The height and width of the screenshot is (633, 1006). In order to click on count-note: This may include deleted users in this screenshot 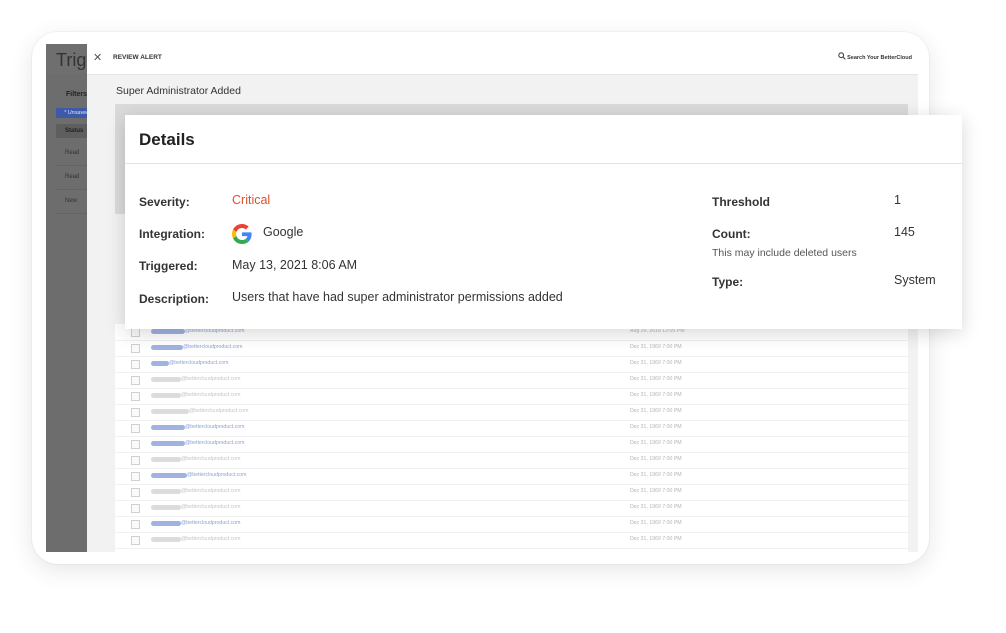, I will do `click(784, 253)`.